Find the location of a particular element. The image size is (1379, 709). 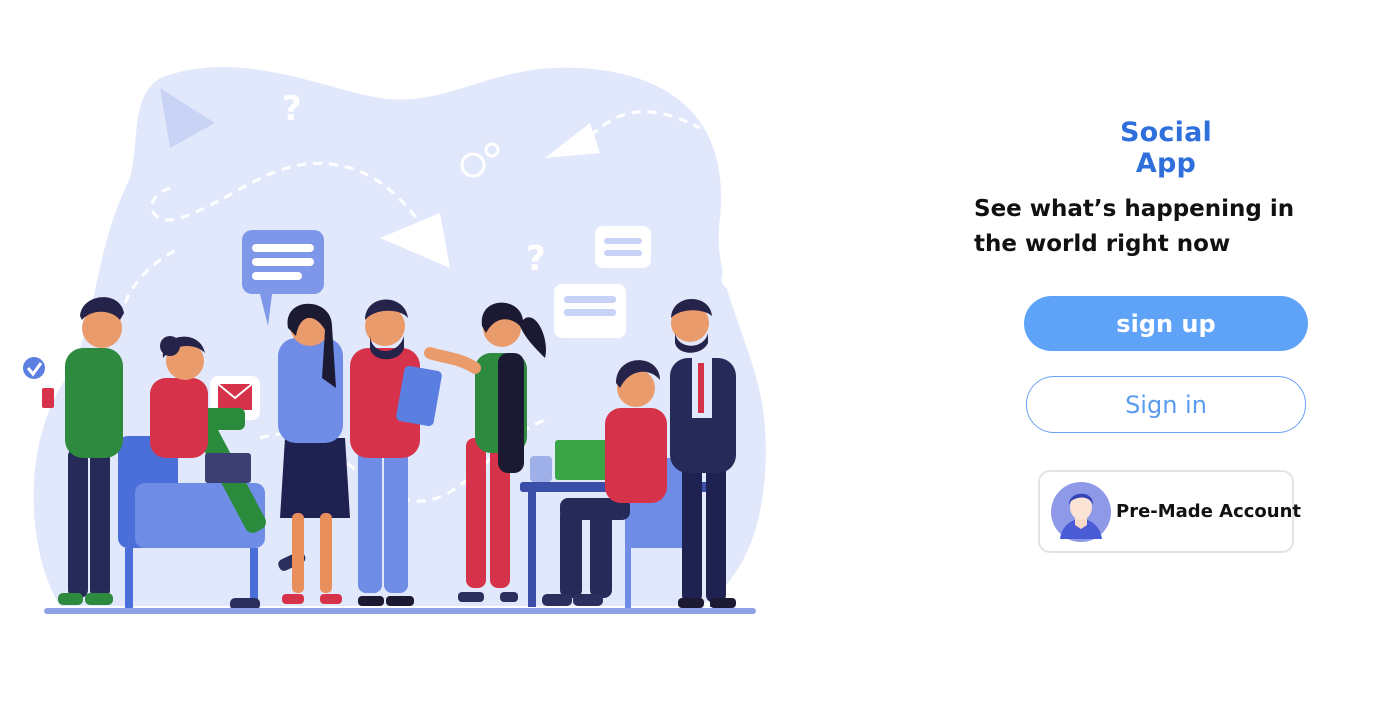

app-title: Social App is located at coordinates (1166, 148).